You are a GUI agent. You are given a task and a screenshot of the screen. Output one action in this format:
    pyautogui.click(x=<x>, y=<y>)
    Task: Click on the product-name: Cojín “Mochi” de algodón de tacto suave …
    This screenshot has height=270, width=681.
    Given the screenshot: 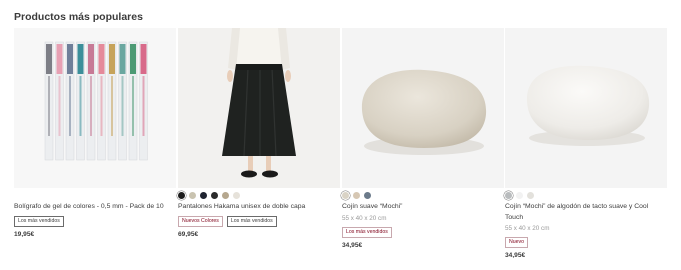 What is the action you would take?
    pyautogui.click(x=586, y=212)
    